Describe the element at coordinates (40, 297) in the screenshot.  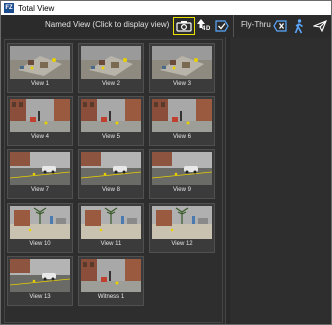
I see `view-label: View 13` at that location.